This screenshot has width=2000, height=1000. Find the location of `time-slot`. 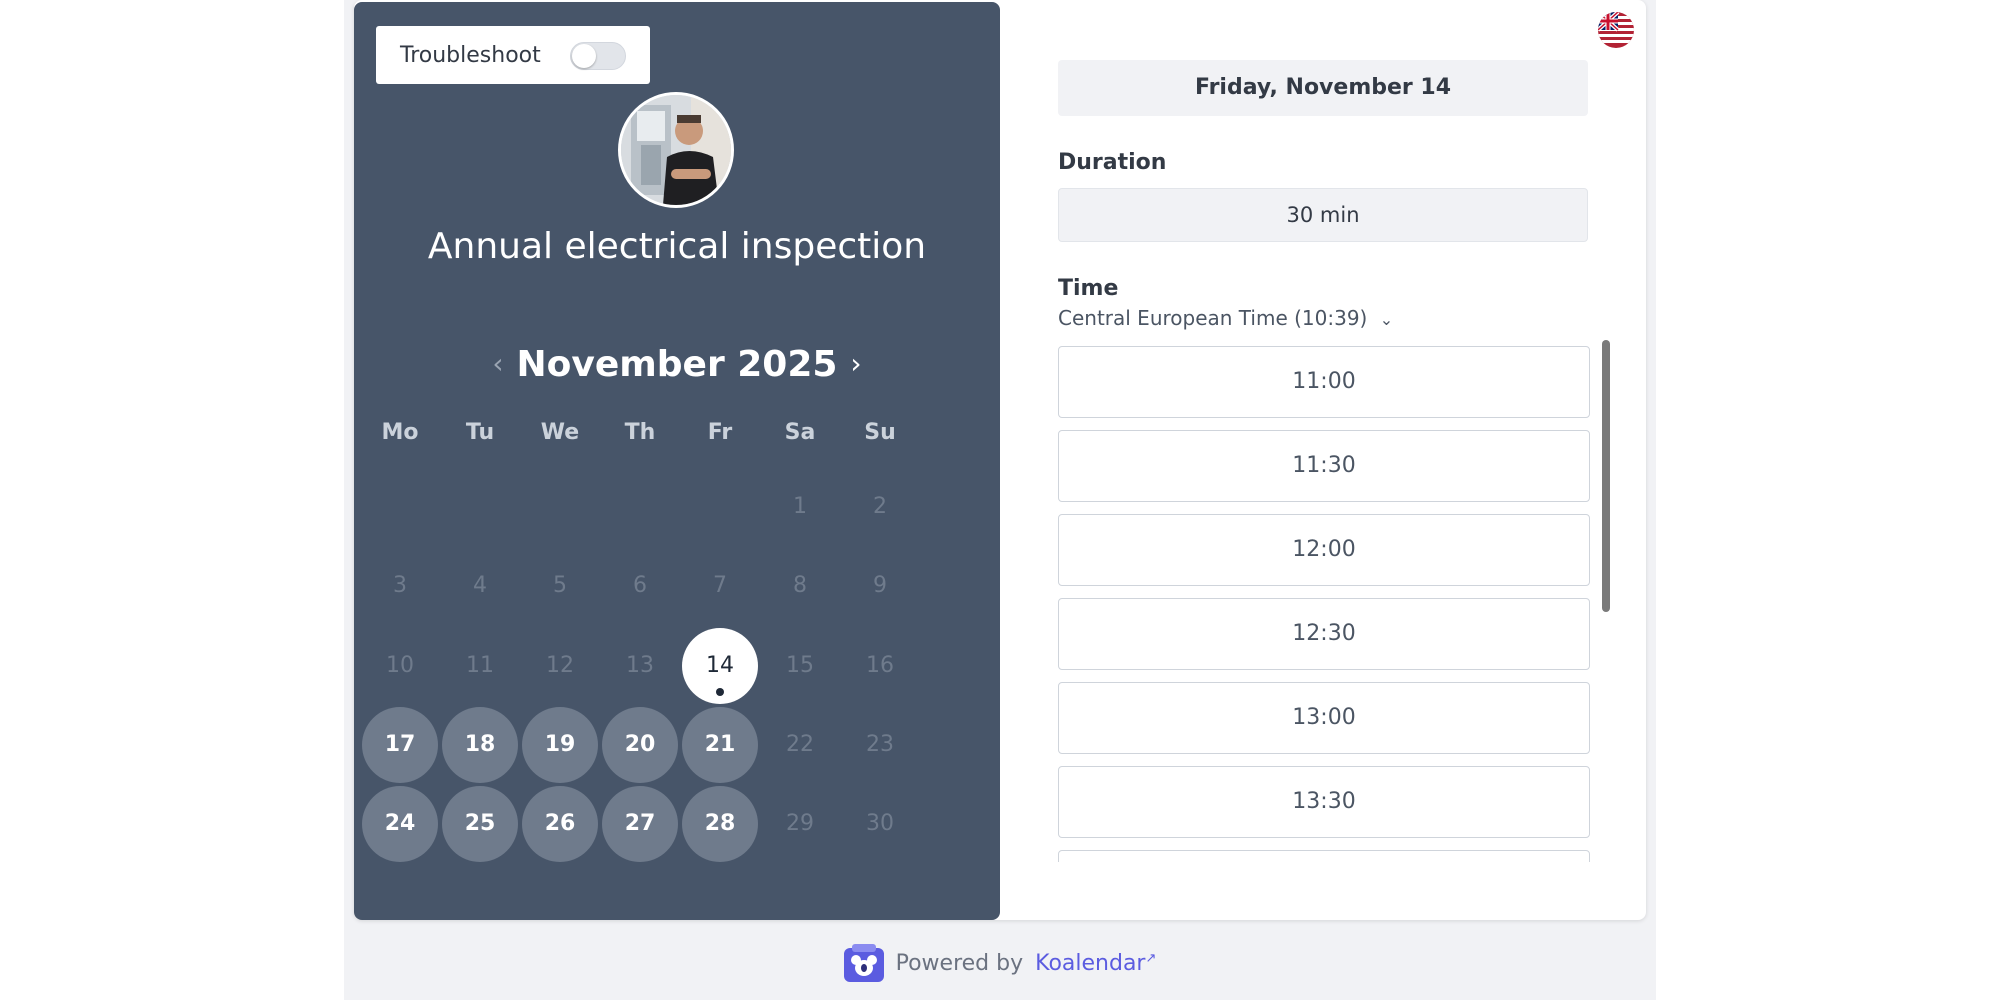

time-slot is located at coordinates (1324, 856).